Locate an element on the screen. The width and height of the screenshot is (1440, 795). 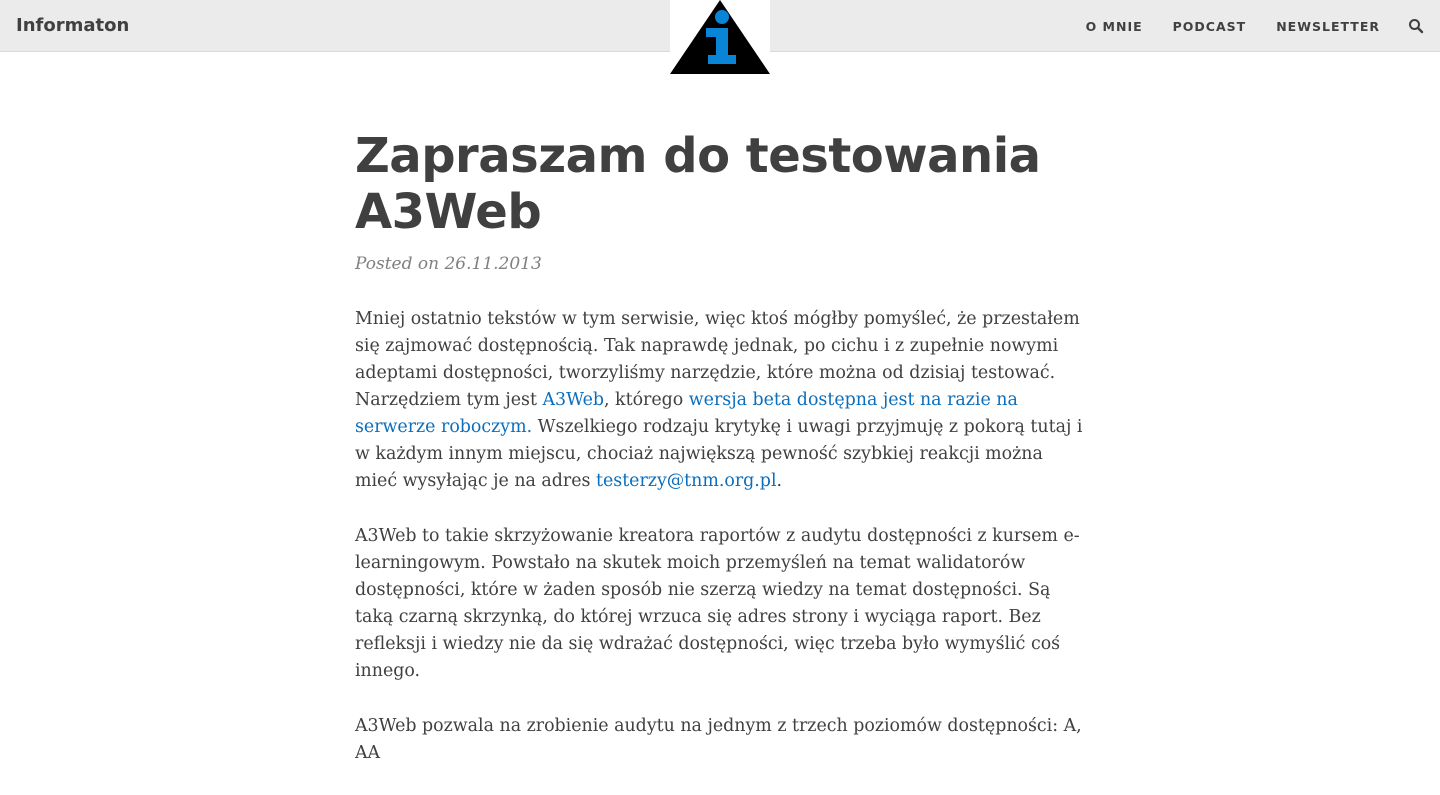
main-nav: O MNIE PODCAST NEWSLETTER is located at coordinates (1218, 26).